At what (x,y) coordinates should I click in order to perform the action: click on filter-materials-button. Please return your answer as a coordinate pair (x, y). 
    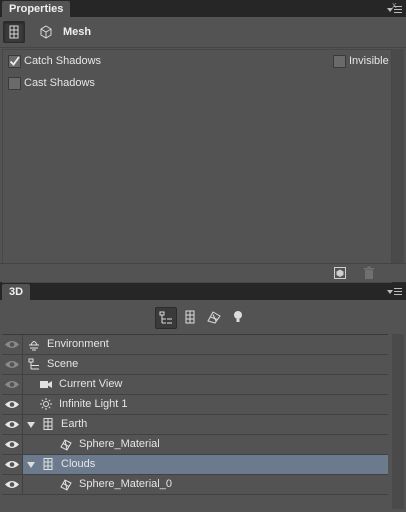
    Looking at the image, I should click on (214, 317).